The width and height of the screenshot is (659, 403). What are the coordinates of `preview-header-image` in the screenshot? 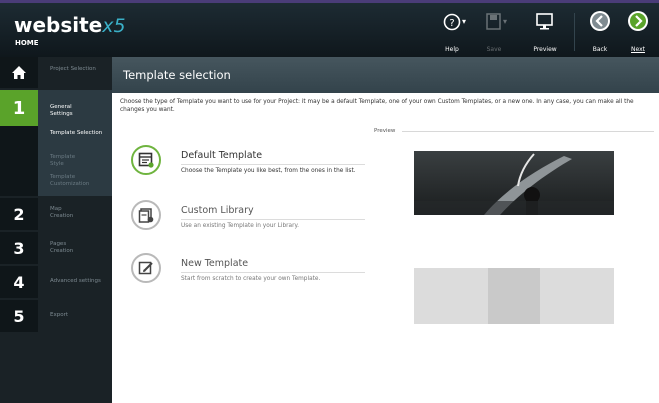 It's located at (514, 183).